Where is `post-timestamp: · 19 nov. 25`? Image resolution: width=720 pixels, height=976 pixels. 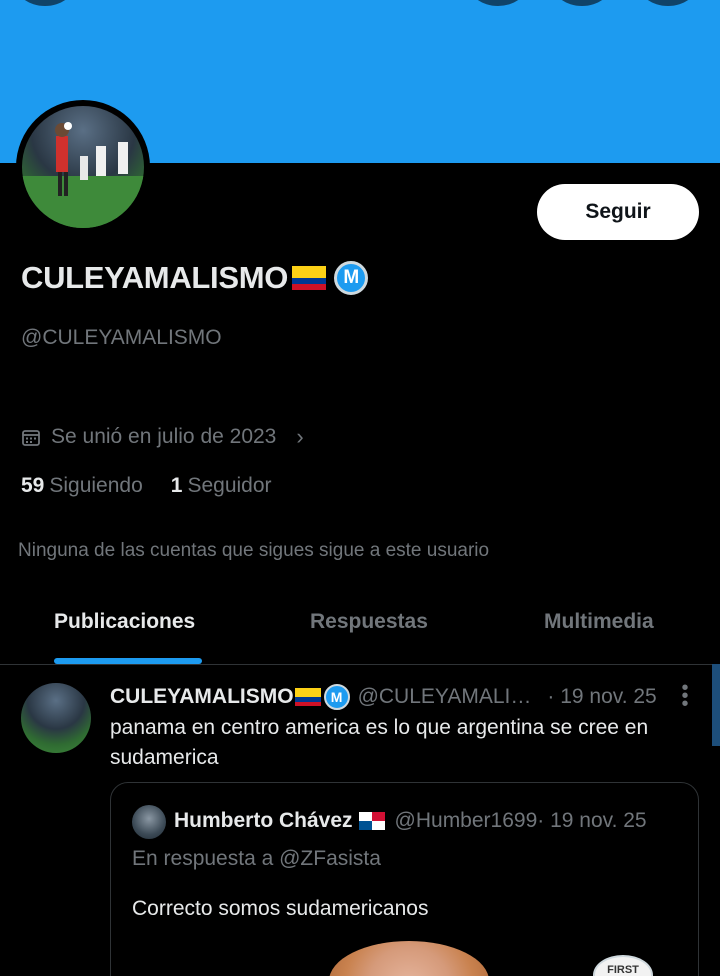 post-timestamp: · 19 nov. 25 is located at coordinates (601, 697).